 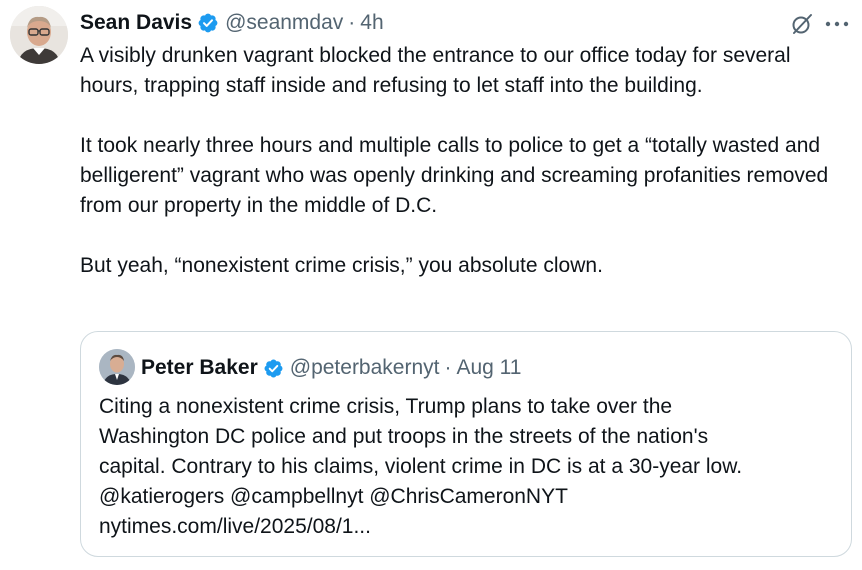 What do you see at coordinates (365, 368) in the screenshot?
I see `quoted-author-handle: @peterbakernyt` at bounding box center [365, 368].